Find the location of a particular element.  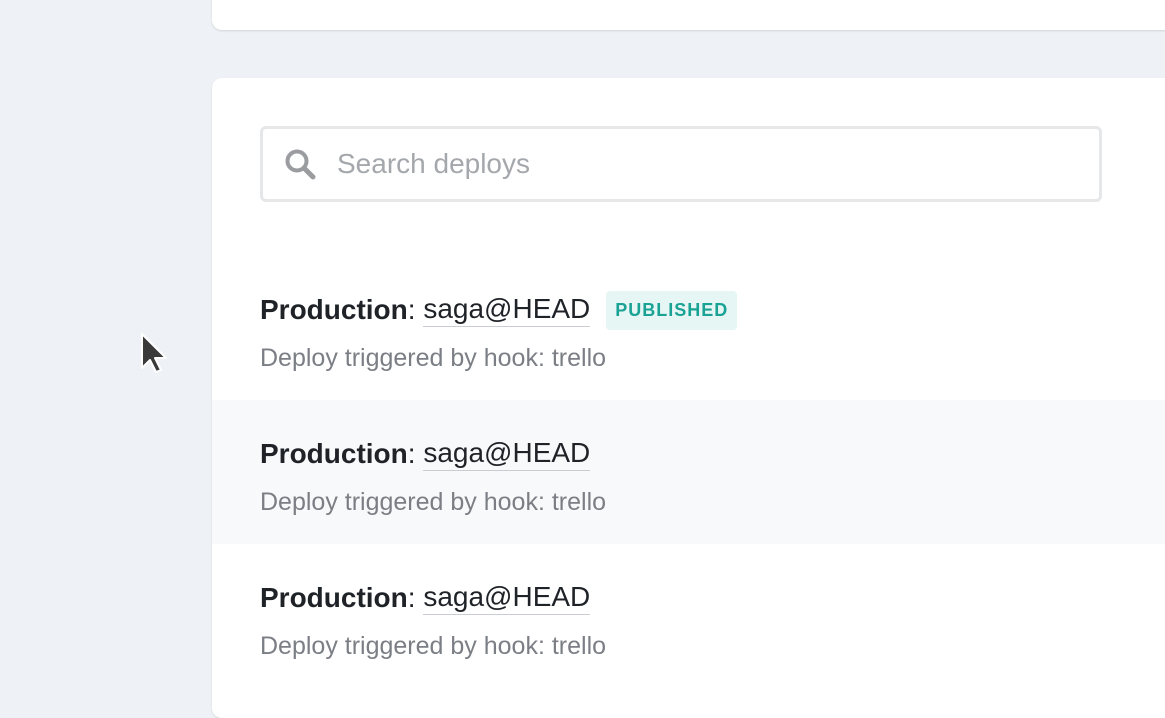

search-input is located at coordinates (697, 164).